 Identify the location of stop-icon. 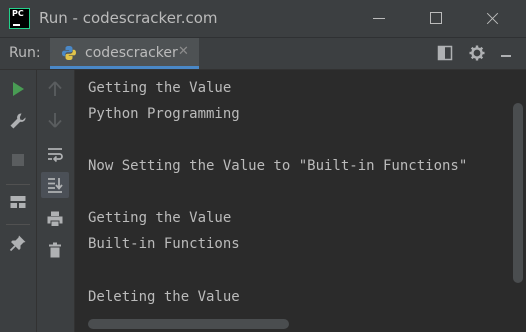
(18, 160).